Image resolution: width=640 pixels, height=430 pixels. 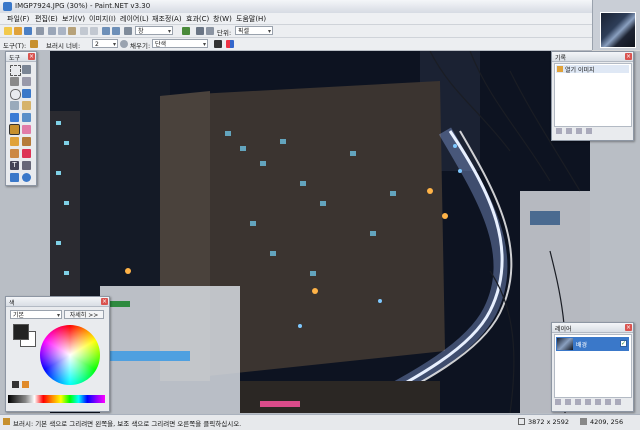 I want to click on gradient-icon, so click(x=26, y=117).